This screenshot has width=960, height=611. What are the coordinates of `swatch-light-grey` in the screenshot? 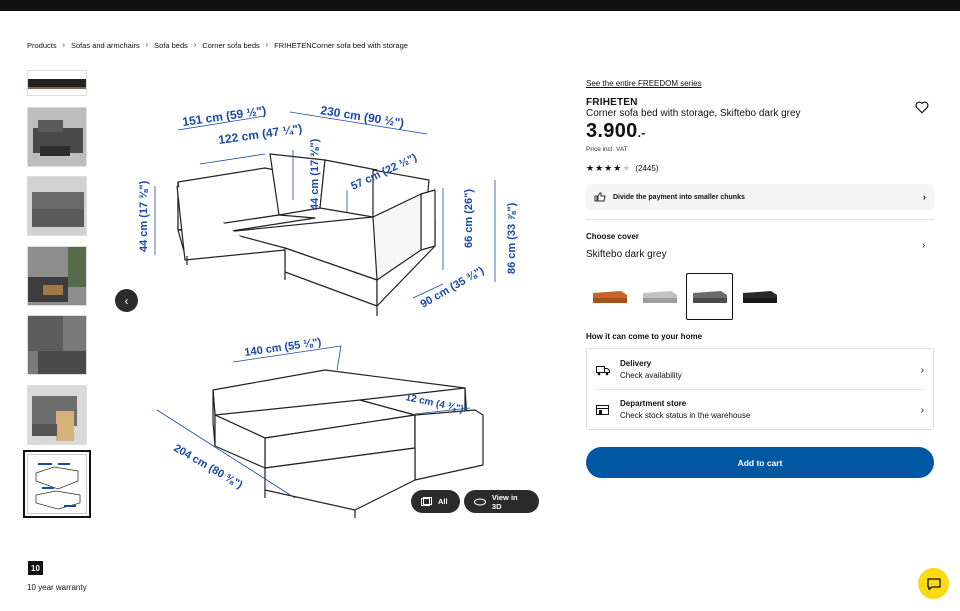 It's located at (659, 296).